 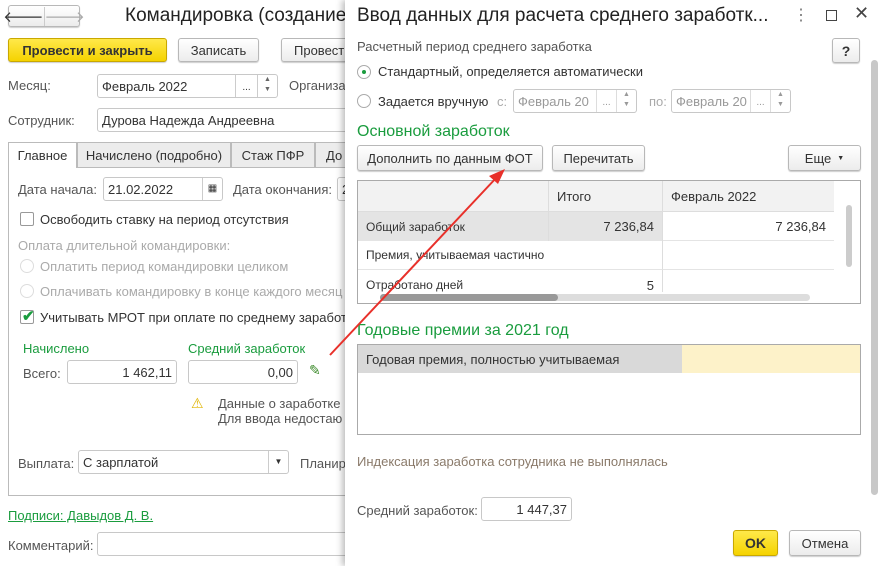 I want to click on arrow-line, so click(x=413, y=266).